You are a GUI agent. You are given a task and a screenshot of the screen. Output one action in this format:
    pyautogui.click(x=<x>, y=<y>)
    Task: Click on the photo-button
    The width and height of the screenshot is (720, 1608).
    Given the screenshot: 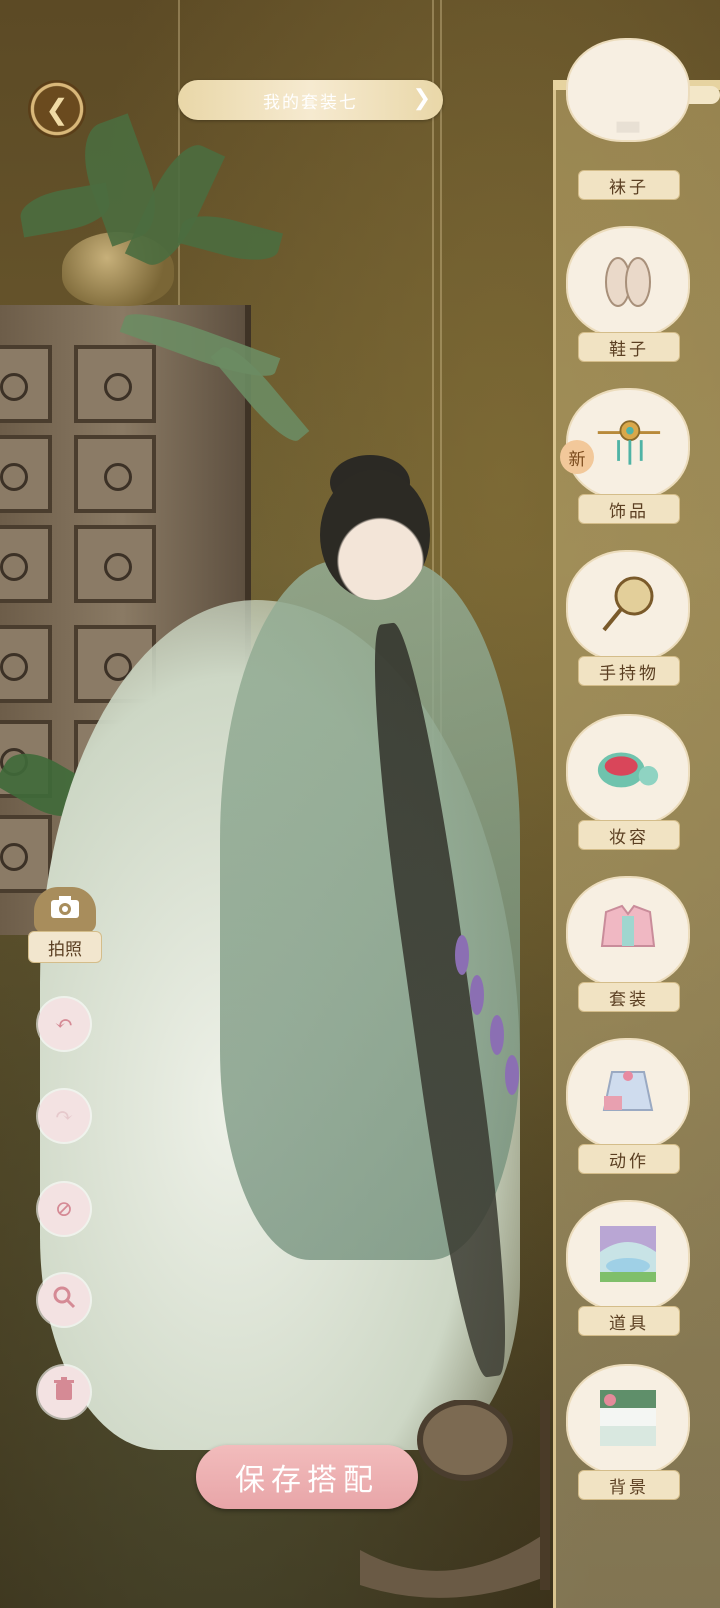 What is the action you would take?
    pyautogui.click(x=65, y=910)
    